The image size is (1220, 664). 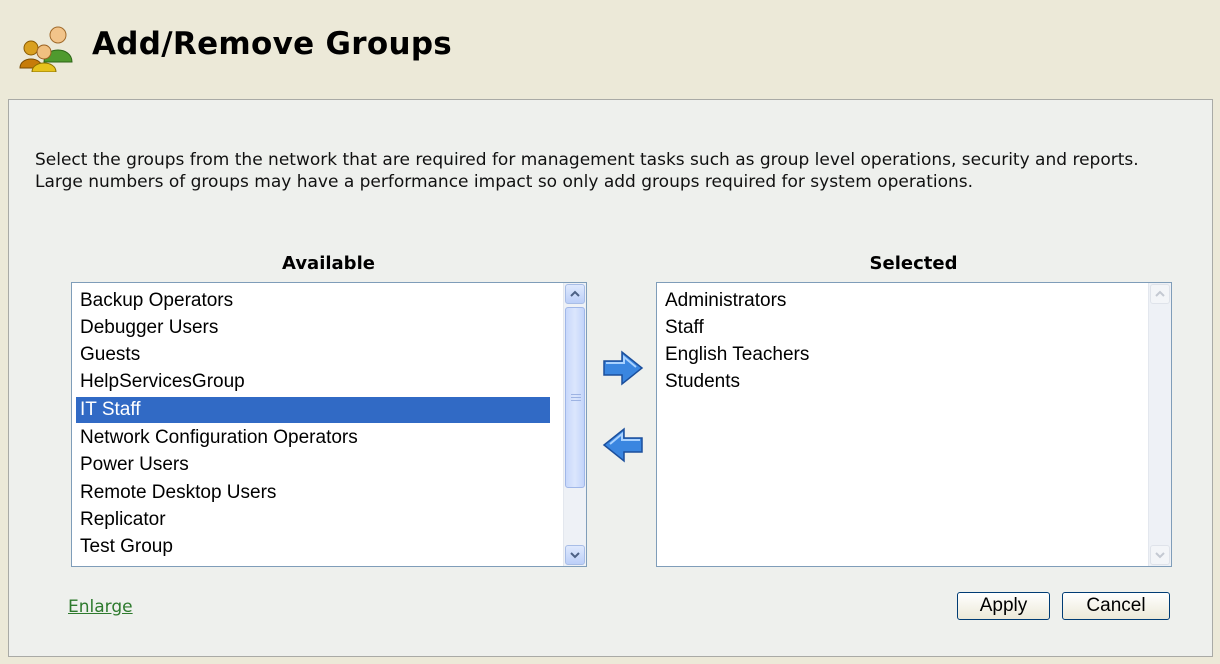 I want to click on add-group-button, so click(x=623, y=368).